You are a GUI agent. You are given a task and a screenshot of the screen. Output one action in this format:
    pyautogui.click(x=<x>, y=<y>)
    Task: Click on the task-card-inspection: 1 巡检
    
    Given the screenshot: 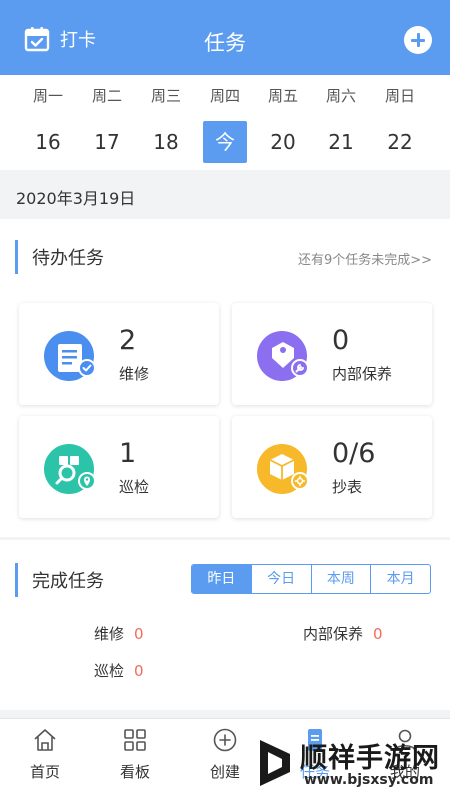 What is the action you would take?
    pyautogui.click(x=119, y=467)
    